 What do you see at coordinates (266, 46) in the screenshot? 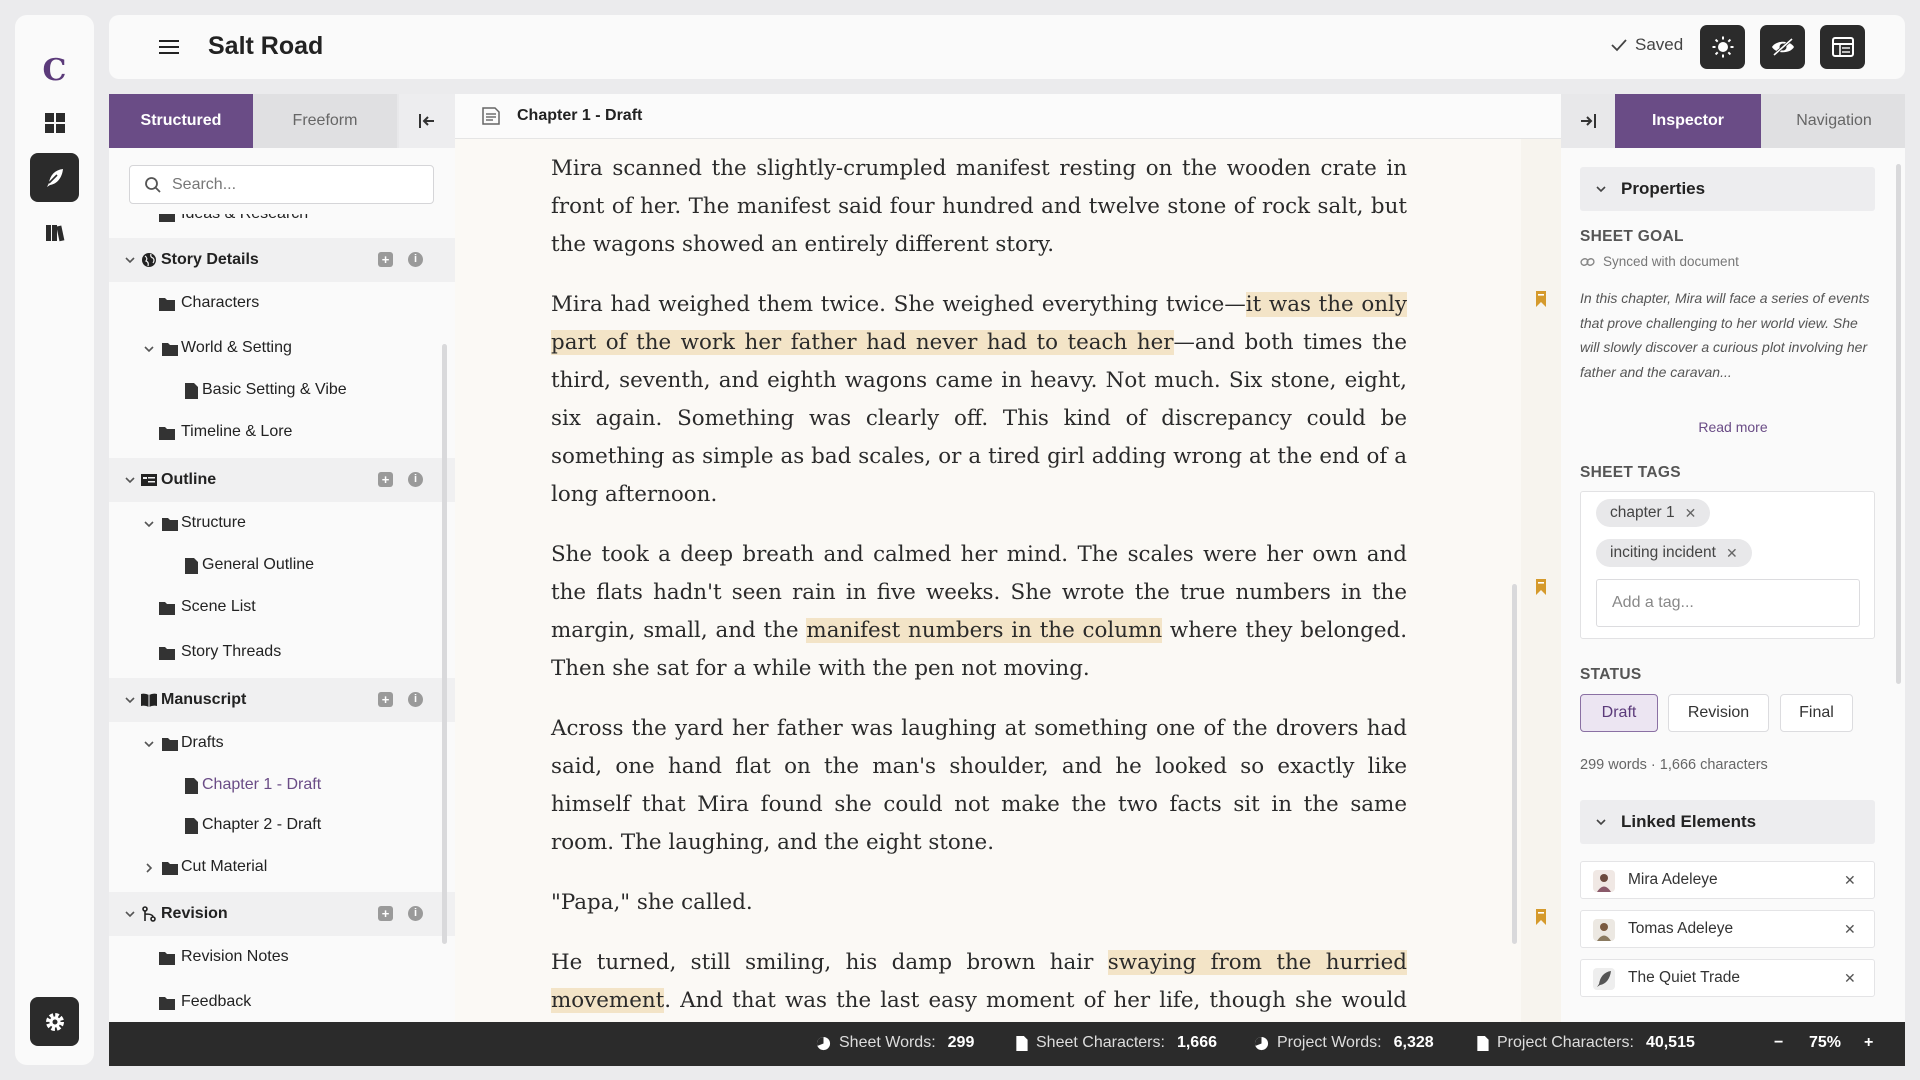
I see `project-title: Salt Road` at bounding box center [266, 46].